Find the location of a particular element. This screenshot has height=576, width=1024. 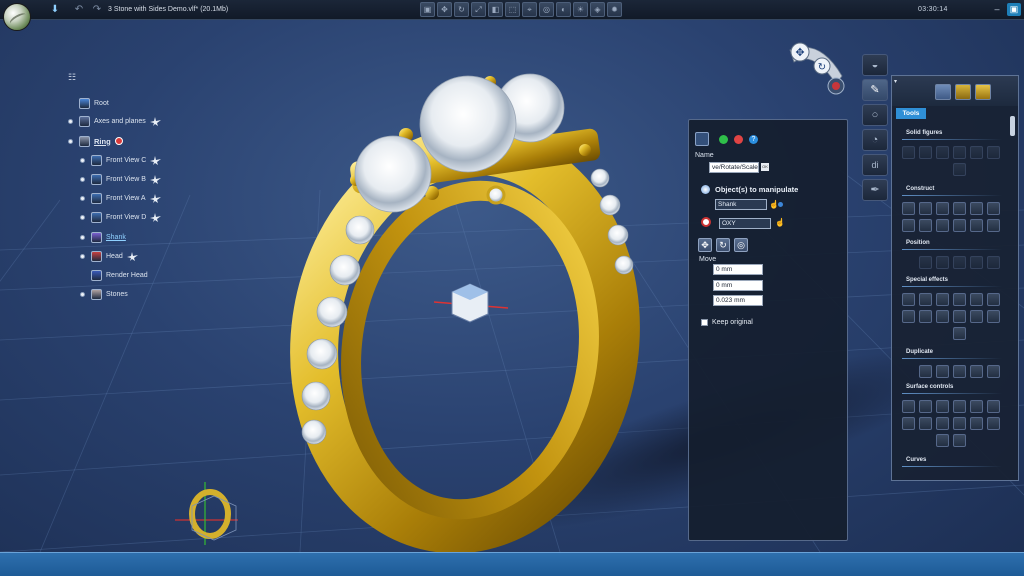

light-tool-icon: ✹ is located at coordinates (614, 9).